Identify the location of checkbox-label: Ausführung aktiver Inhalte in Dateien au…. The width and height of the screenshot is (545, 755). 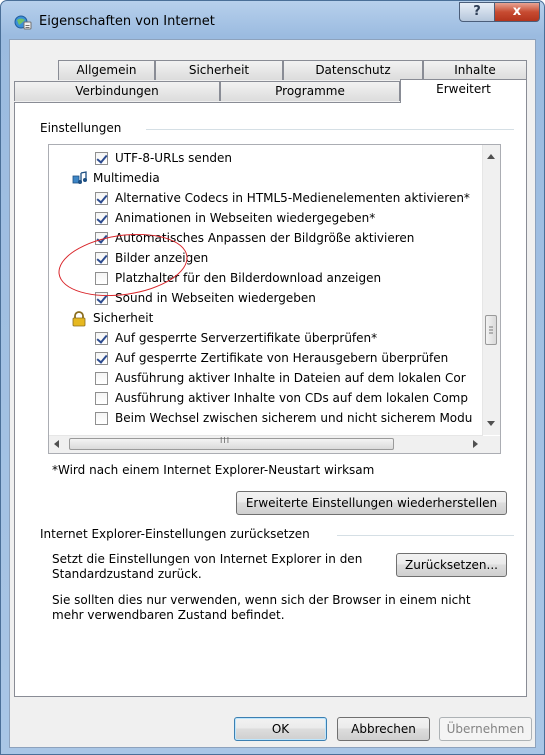
(290, 378).